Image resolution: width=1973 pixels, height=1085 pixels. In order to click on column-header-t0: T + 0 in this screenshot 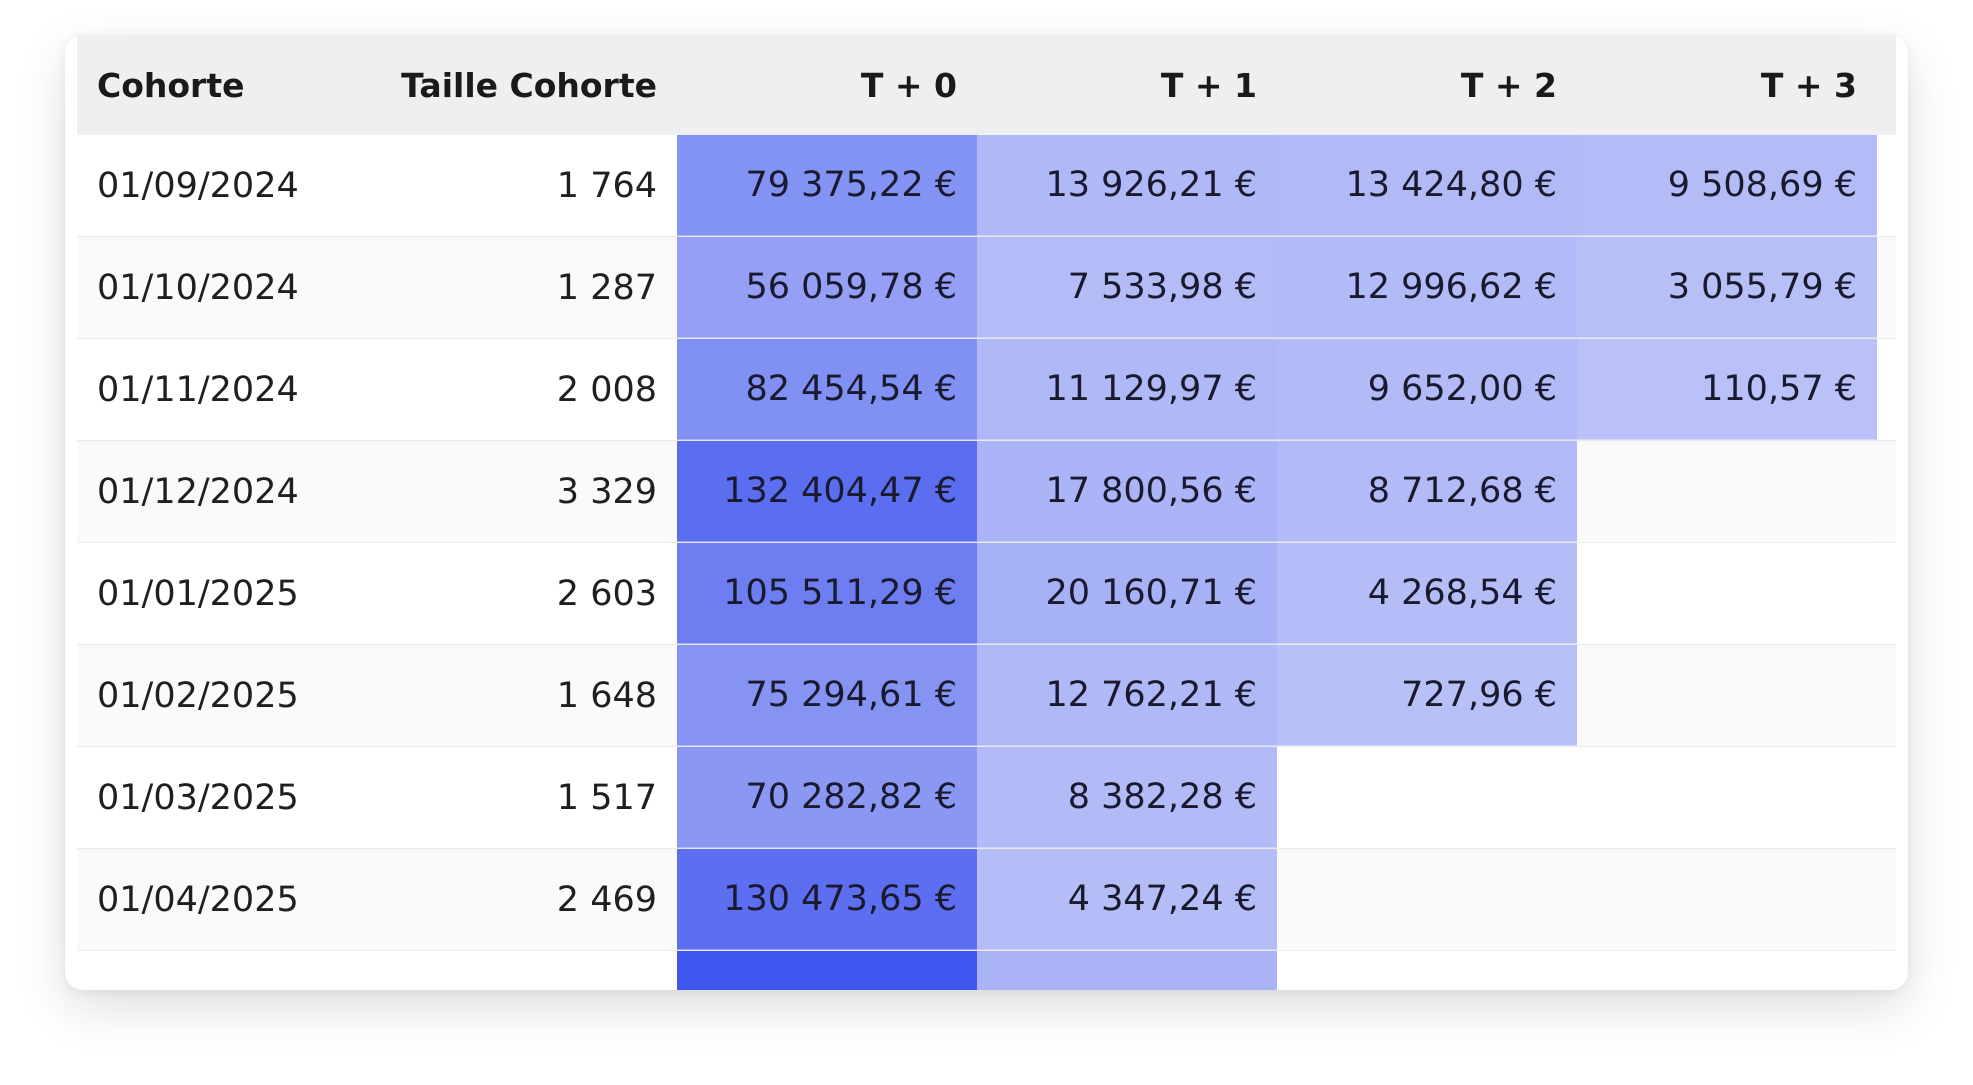, I will do `click(827, 85)`.